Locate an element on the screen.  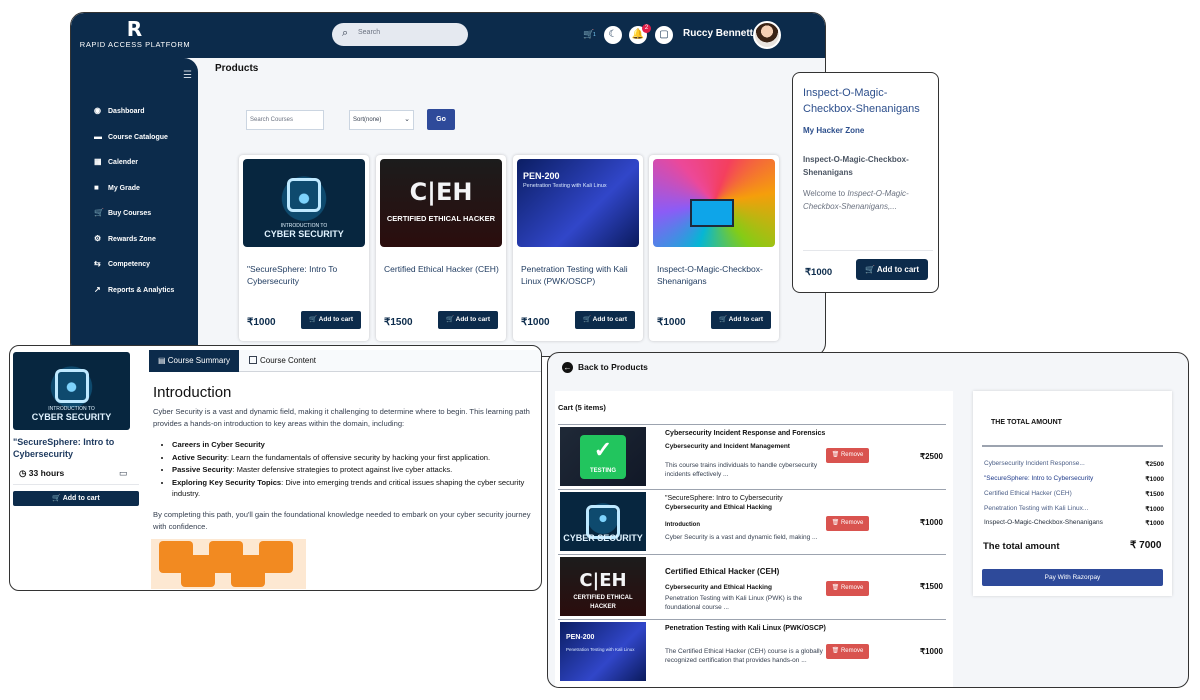
course-search-input: Search Courses is located at coordinates (285, 120).